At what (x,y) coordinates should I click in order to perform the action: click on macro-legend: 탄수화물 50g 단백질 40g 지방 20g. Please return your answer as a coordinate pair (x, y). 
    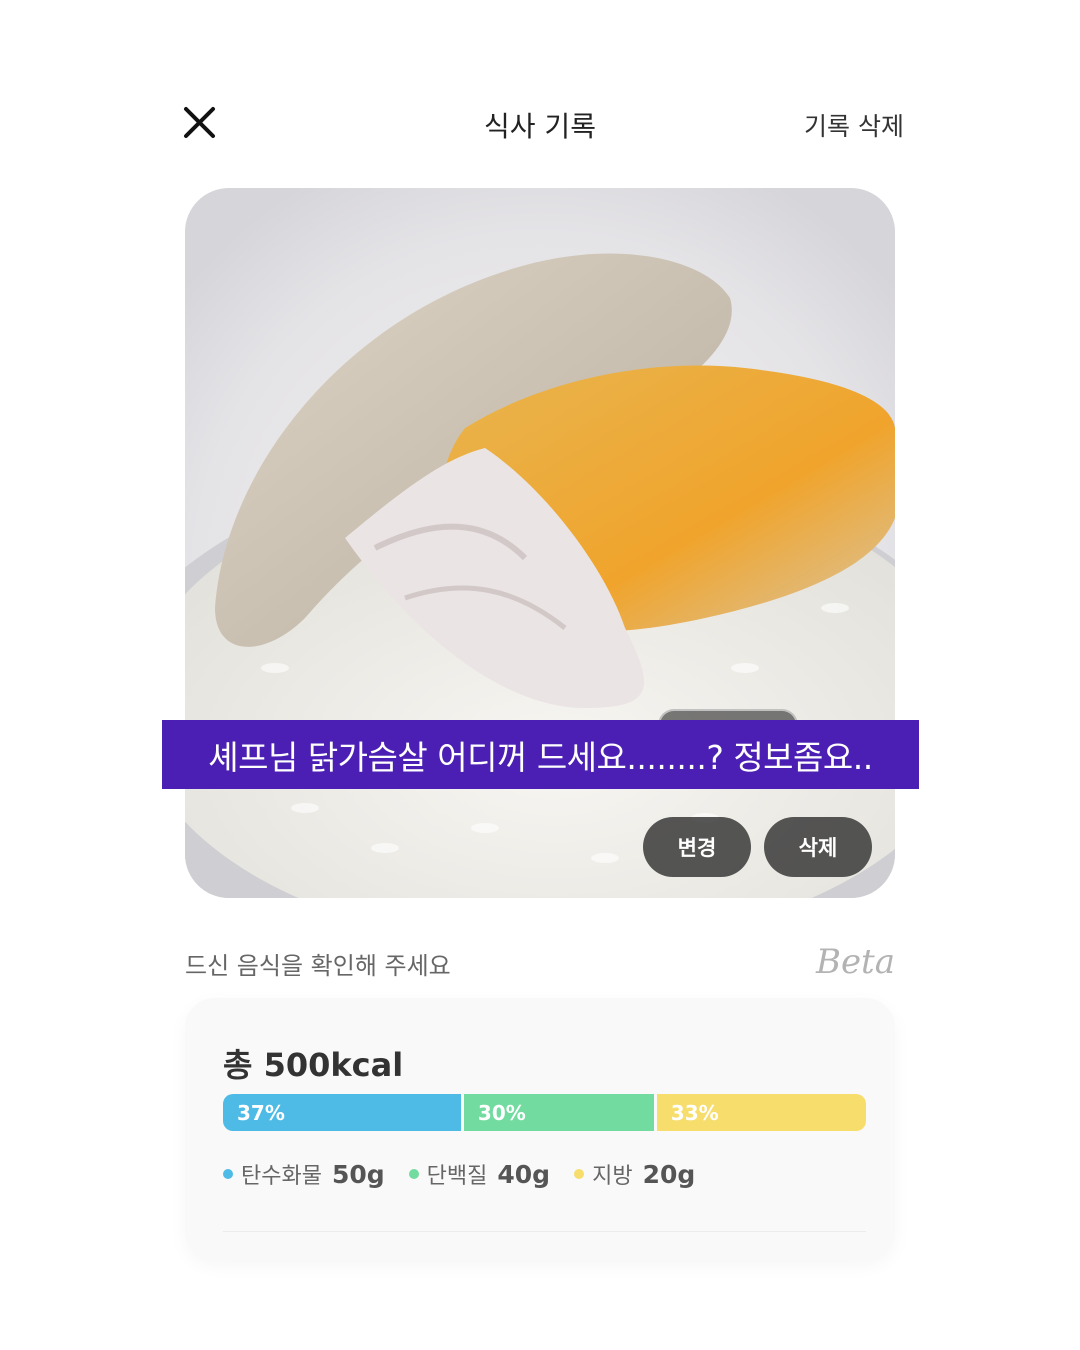
    Looking at the image, I should click on (471, 1174).